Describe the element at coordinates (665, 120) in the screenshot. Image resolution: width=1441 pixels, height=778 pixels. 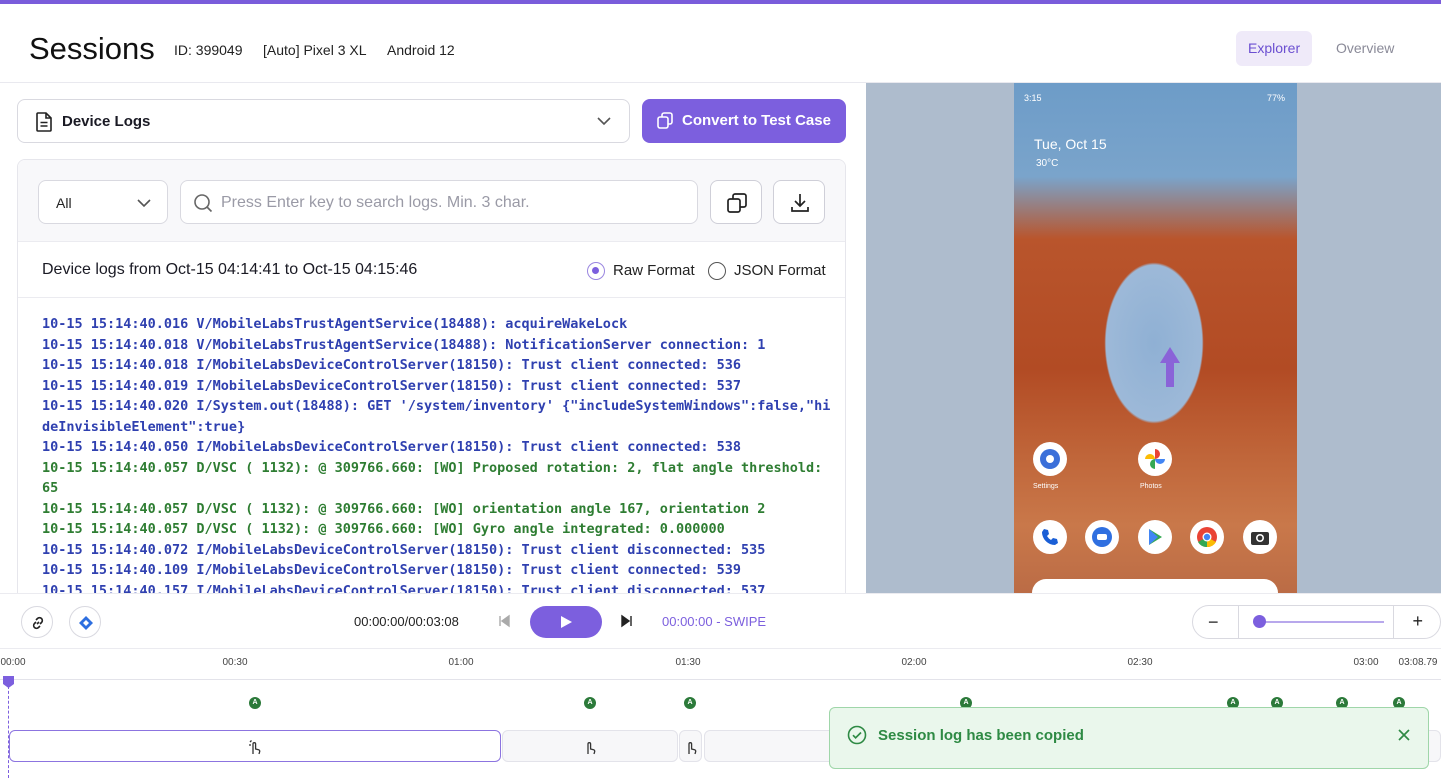
I see `copy-convert-icon` at that location.